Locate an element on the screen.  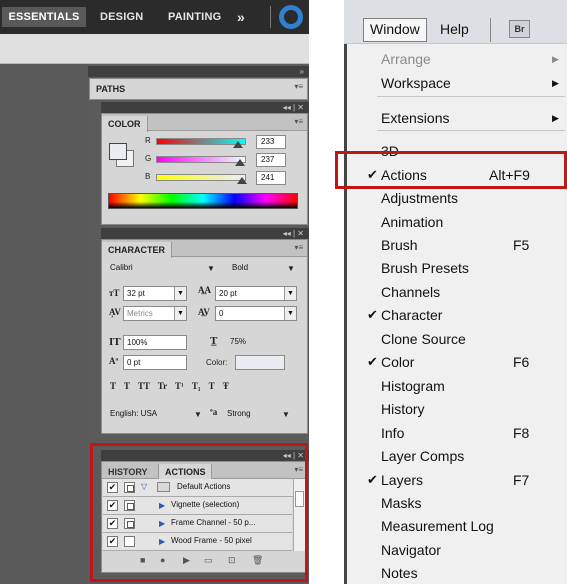
menu-item-label: Histogram is located at coordinates (413, 386).